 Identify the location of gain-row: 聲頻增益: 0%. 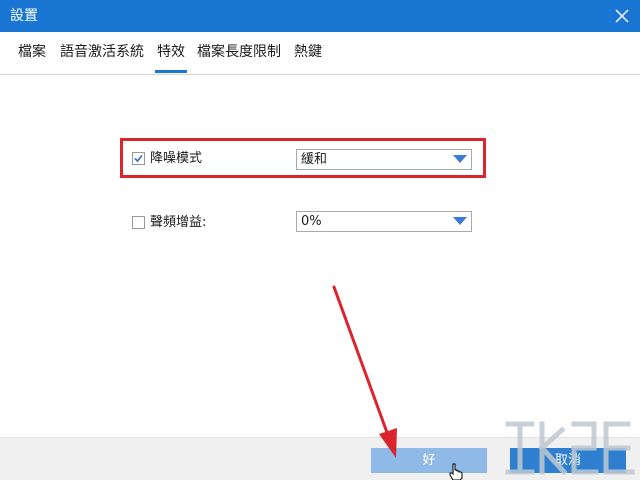
(305, 223).